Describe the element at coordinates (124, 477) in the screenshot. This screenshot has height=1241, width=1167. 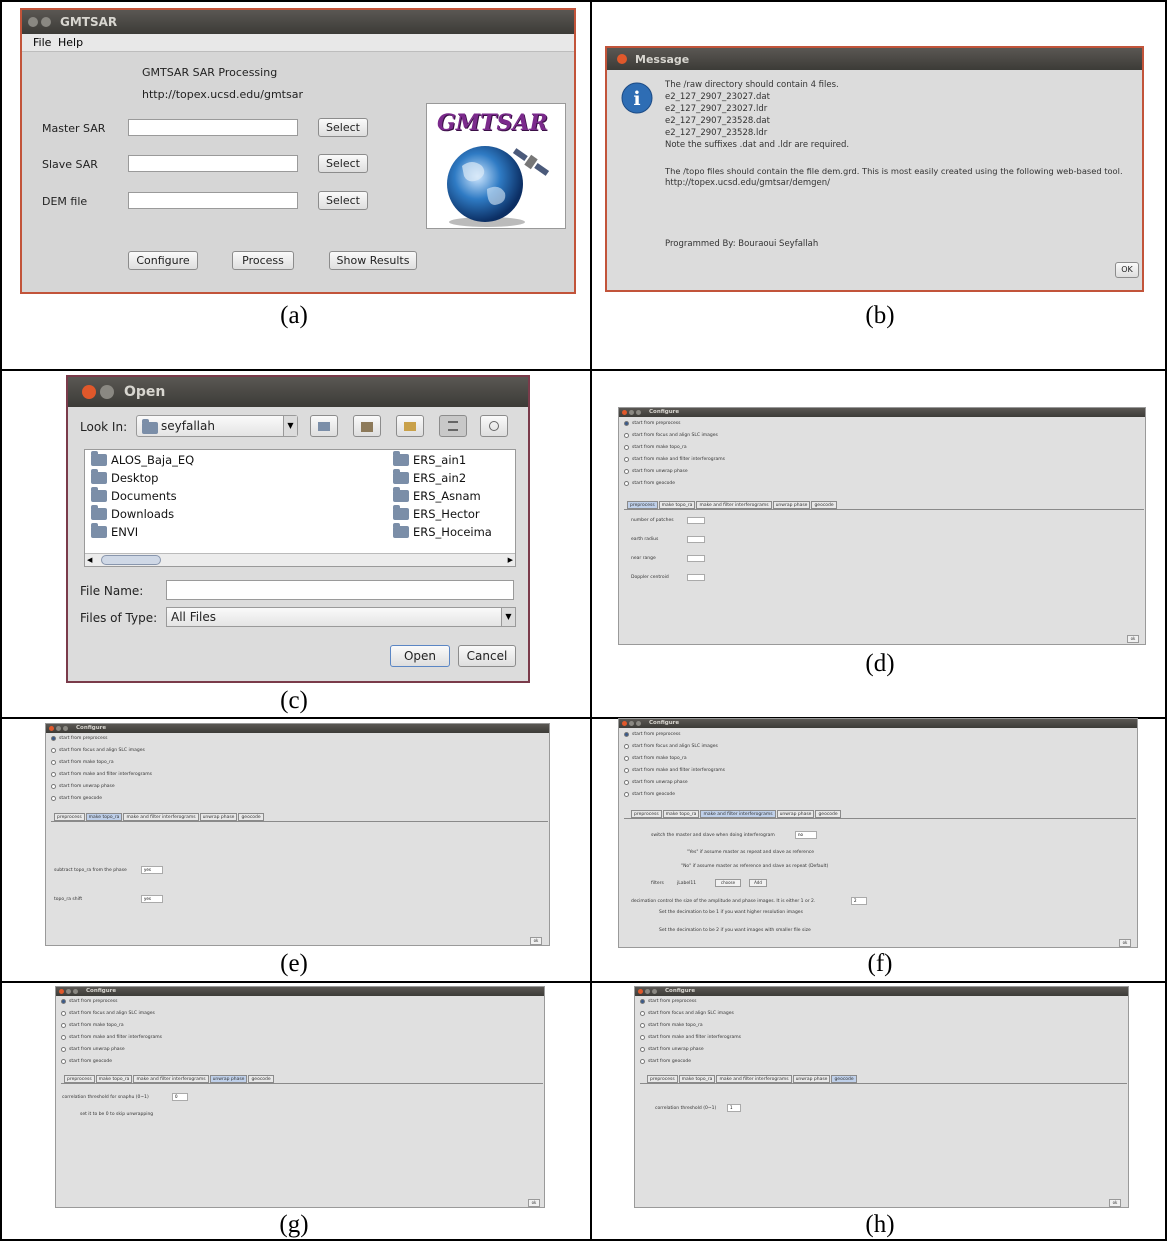
I see `list-item: Desktop` at that location.